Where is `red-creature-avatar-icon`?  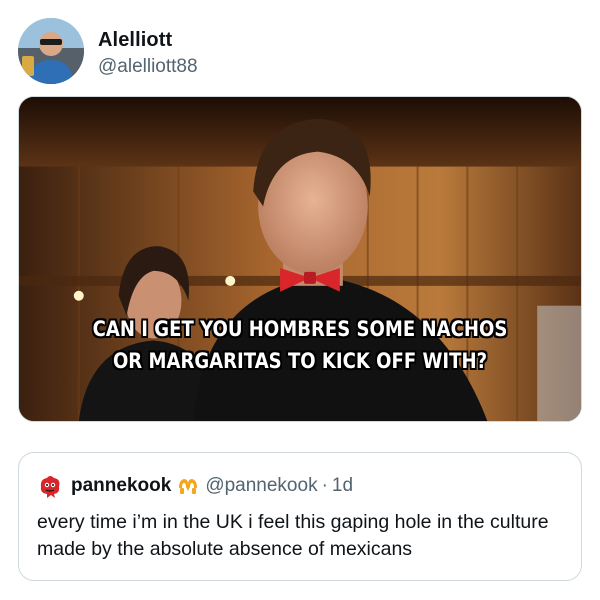
red-creature-avatar-icon is located at coordinates (50, 486).